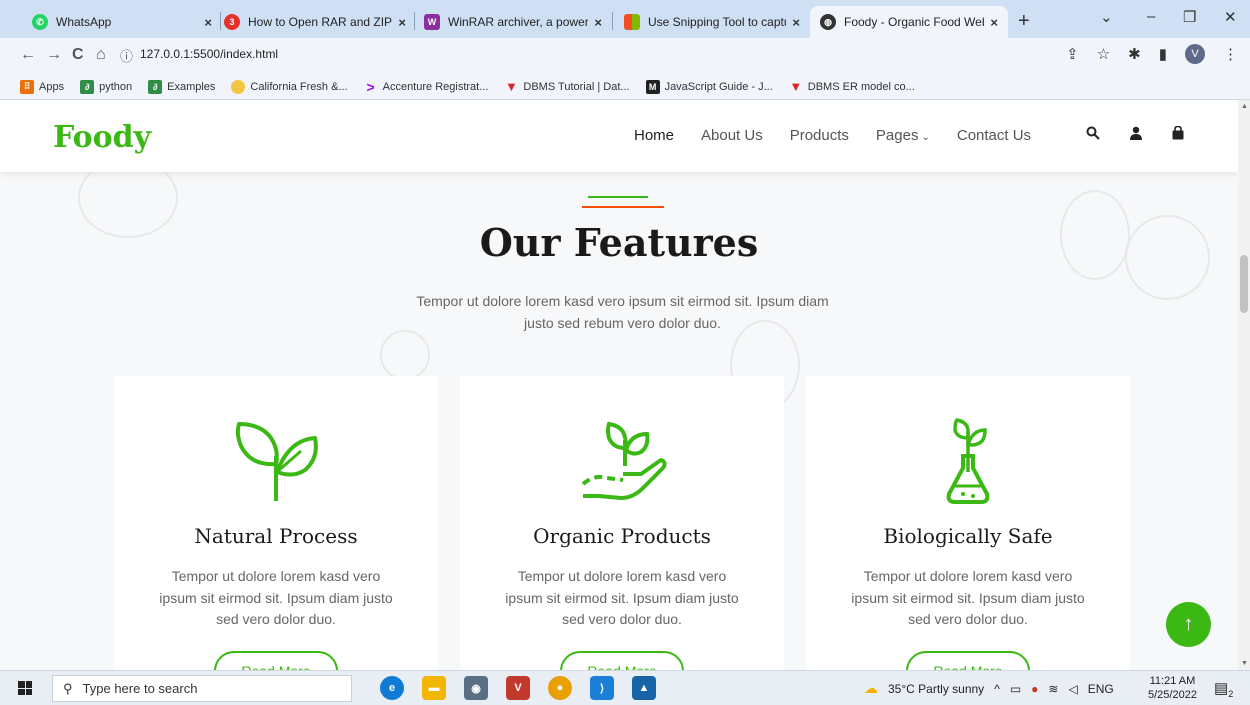 The width and height of the screenshot is (1250, 705). What do you see at coordinates (997, 689) in the screenshot?
I see `show-hidden-icons-icon: ^` at bounding box center [997, 689].